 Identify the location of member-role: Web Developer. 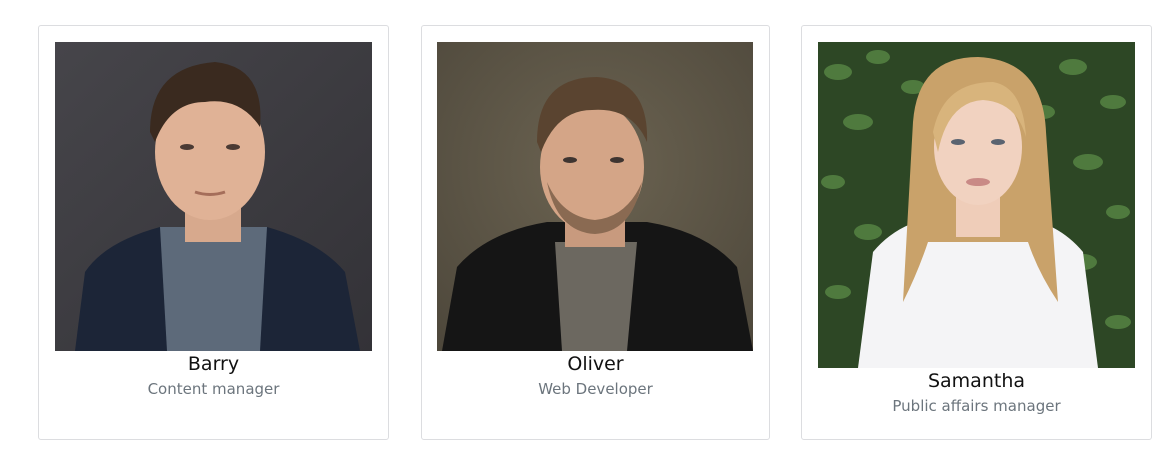
(595, 389).